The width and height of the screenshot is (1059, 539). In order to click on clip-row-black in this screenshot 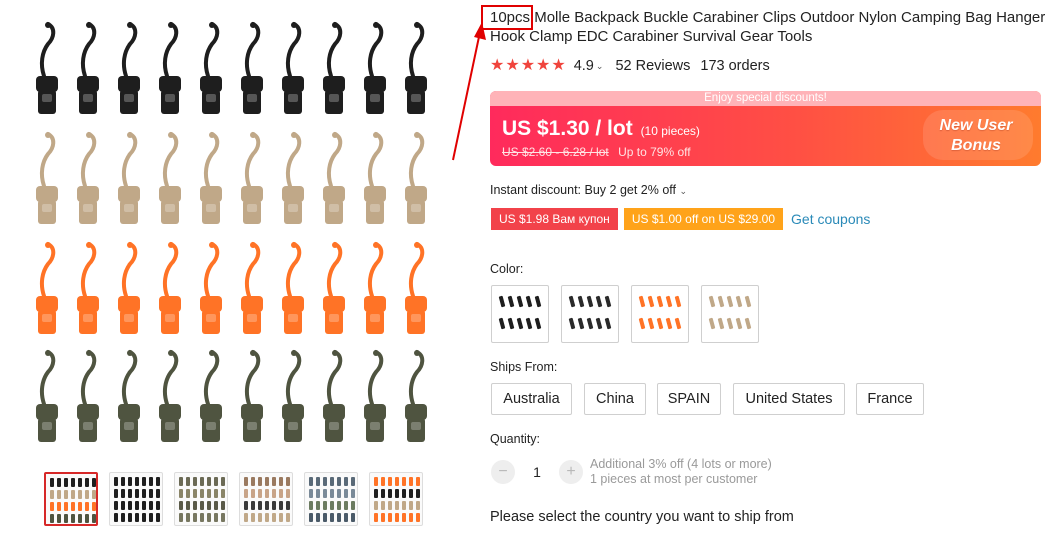, I will do `click(235, 70)`.